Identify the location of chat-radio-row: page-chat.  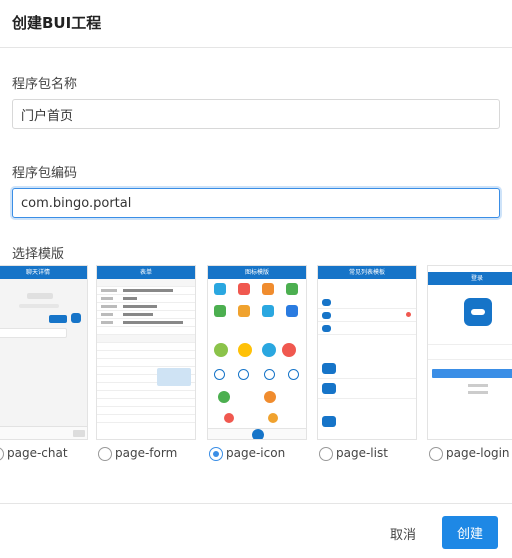
(44, 454).